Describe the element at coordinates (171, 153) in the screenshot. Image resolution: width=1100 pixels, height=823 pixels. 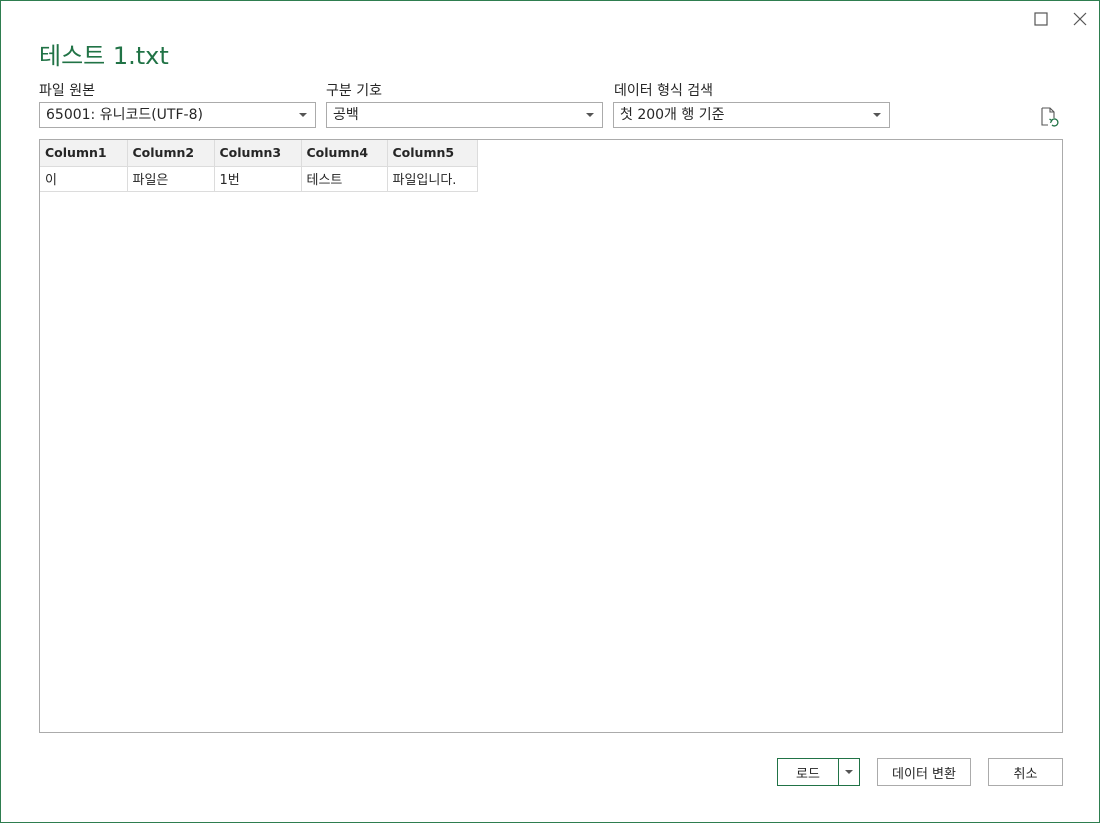
I see `column-header: Column2` at that location.